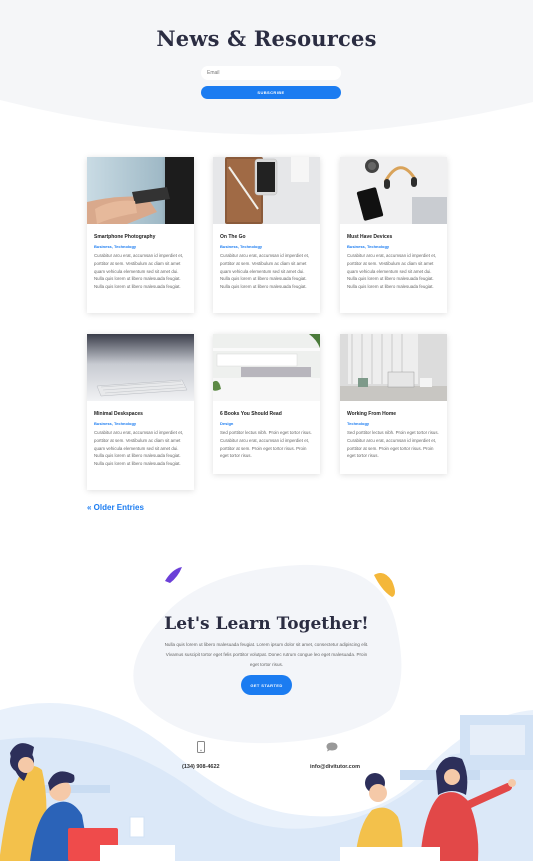  What do you see at coordinates (266, 190) in the screenshot?
I see `post-image-on-the-go` at bounding box center [266, 190].